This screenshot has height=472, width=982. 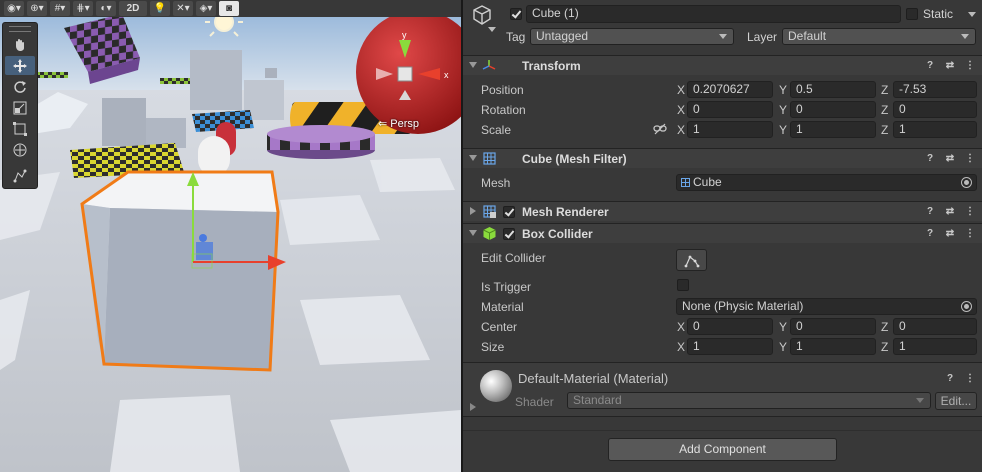 I want to click on size-y-field: 1, so click(x=833, y=346).